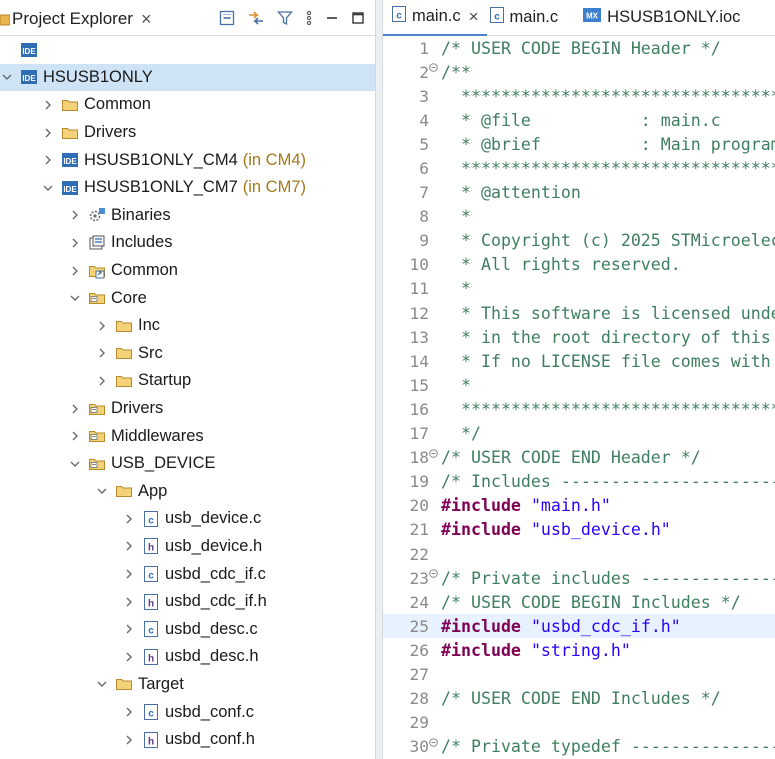 Image resolution: width=775 pixels, height=759 pixels. Describe the element at coordinates (187, 160) in the screenshot. I see `tree-item: IDE HSUSB1ONLY_CM4 (in CM4)` at that location.